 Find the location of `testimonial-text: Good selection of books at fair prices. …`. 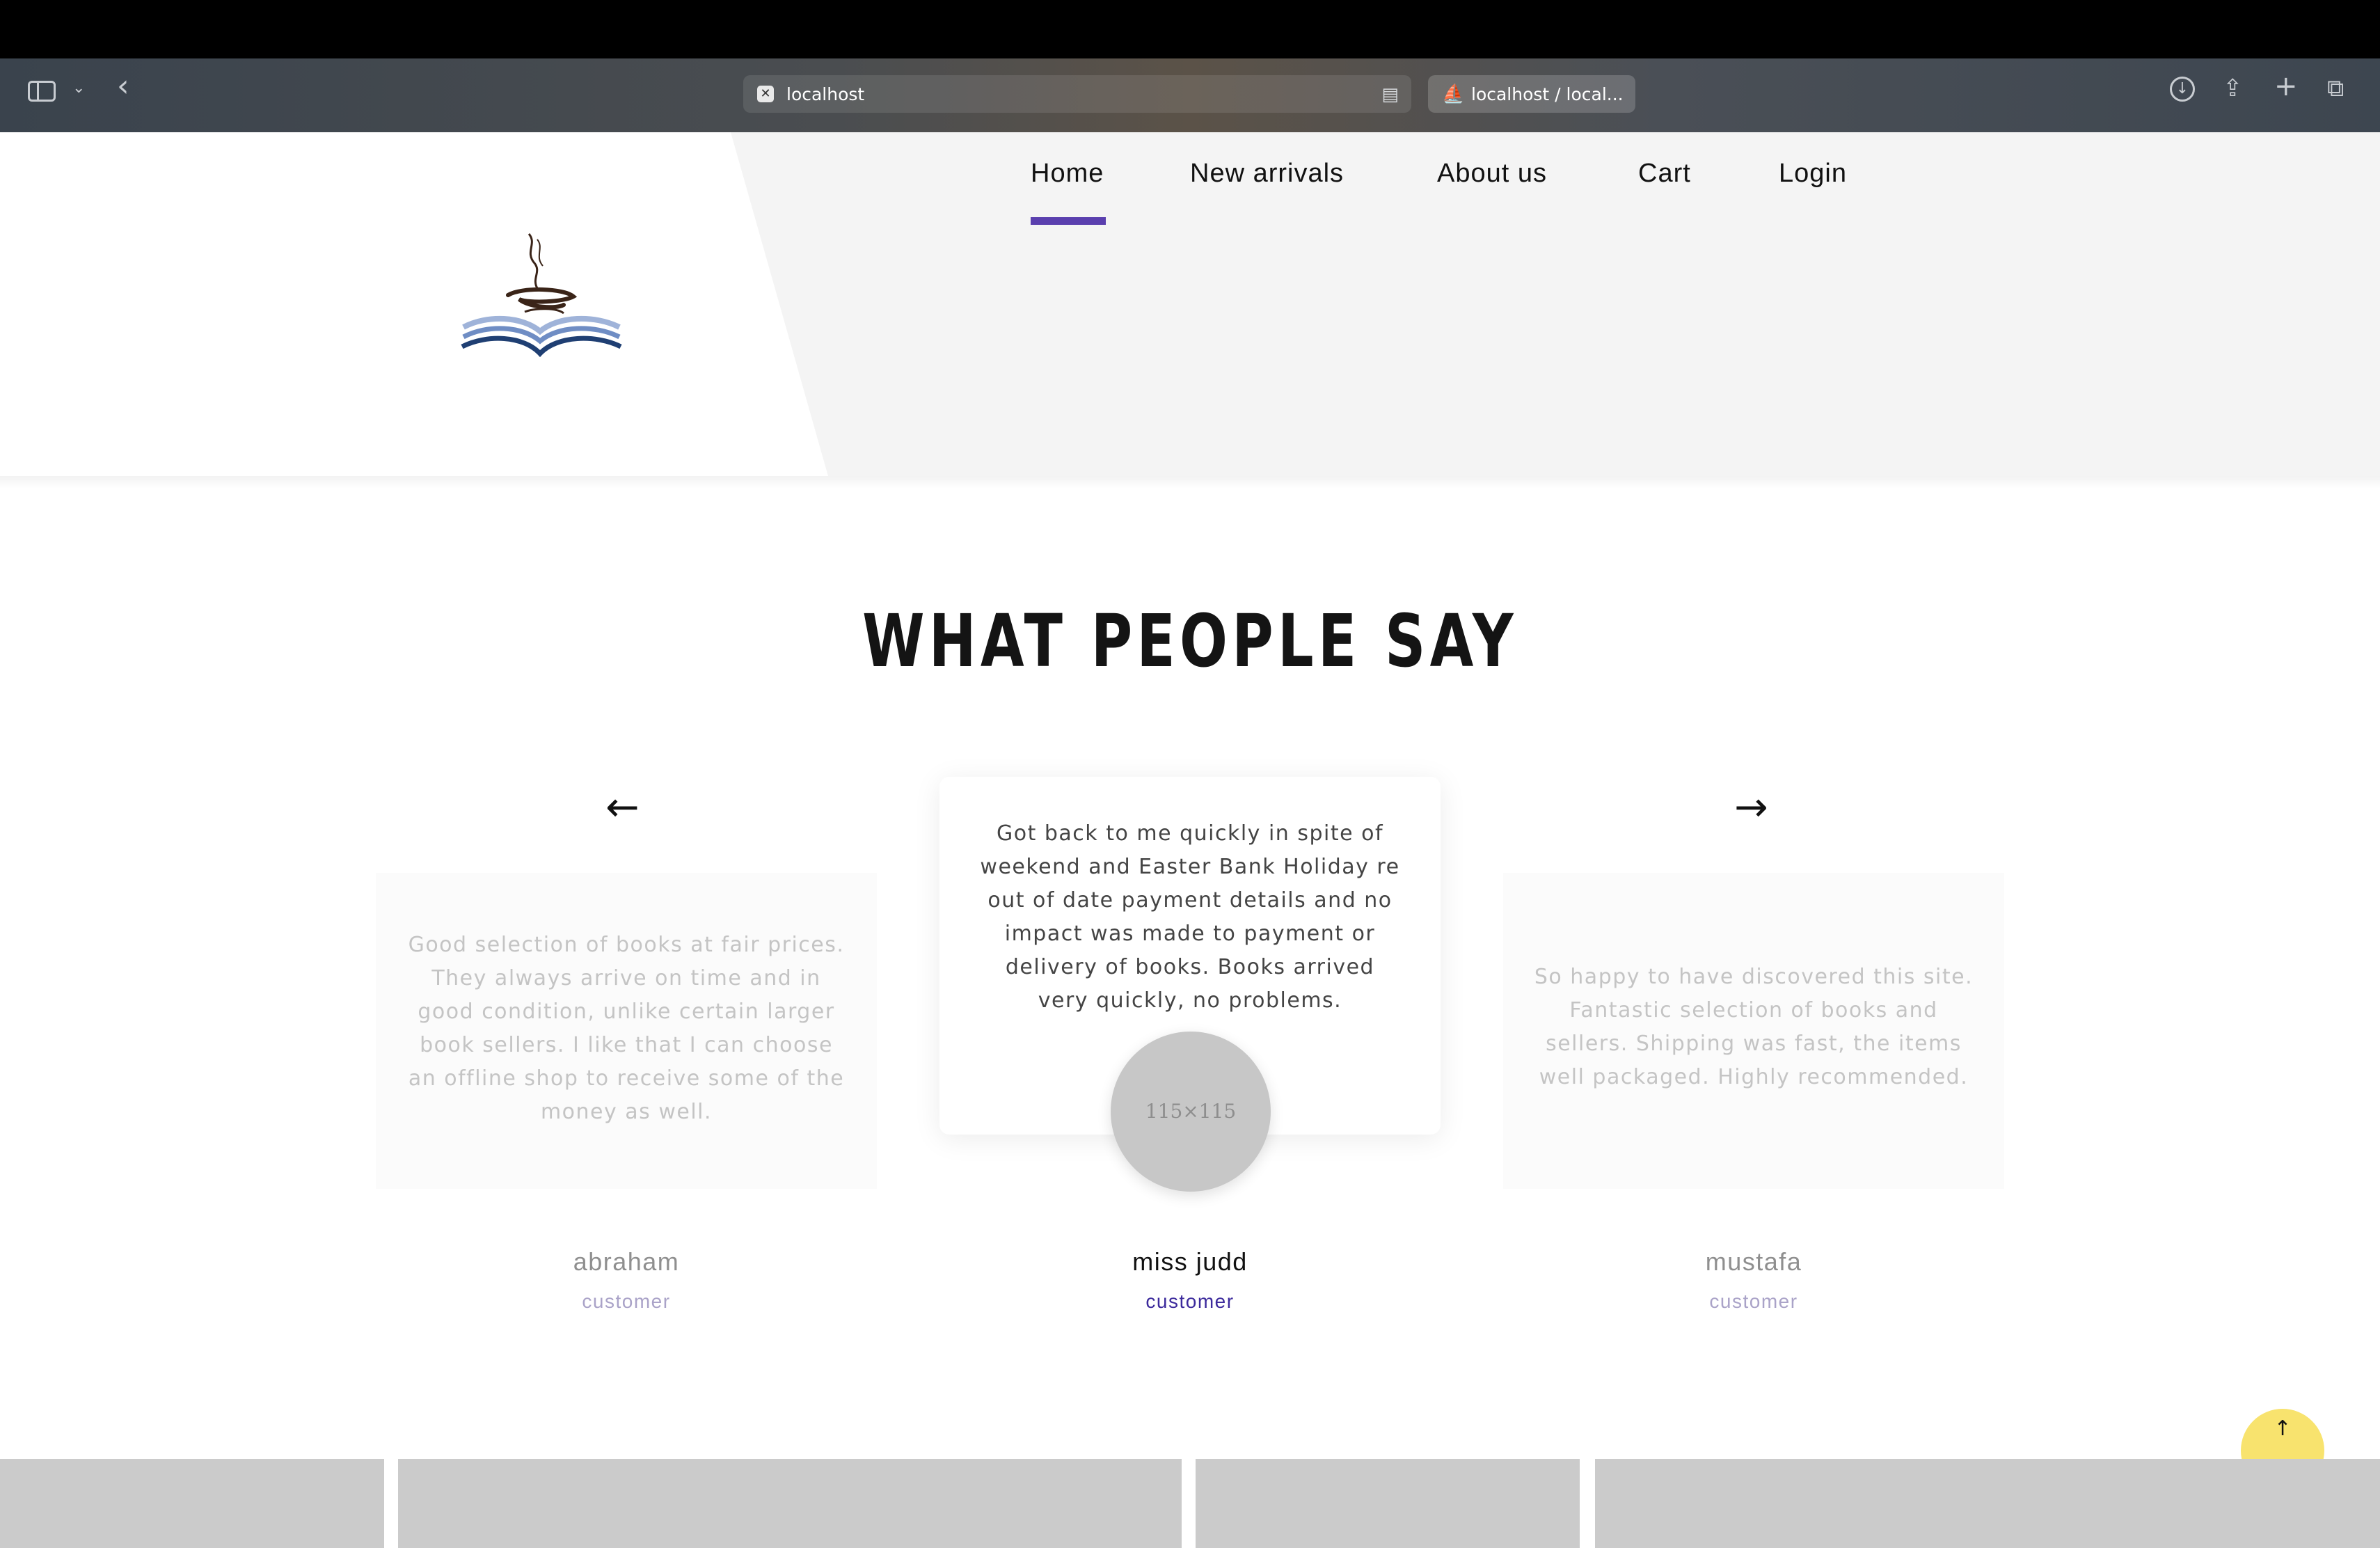

testimonial-text: Good selection of books at fair prices. … is located at coordinates (626, 1028).